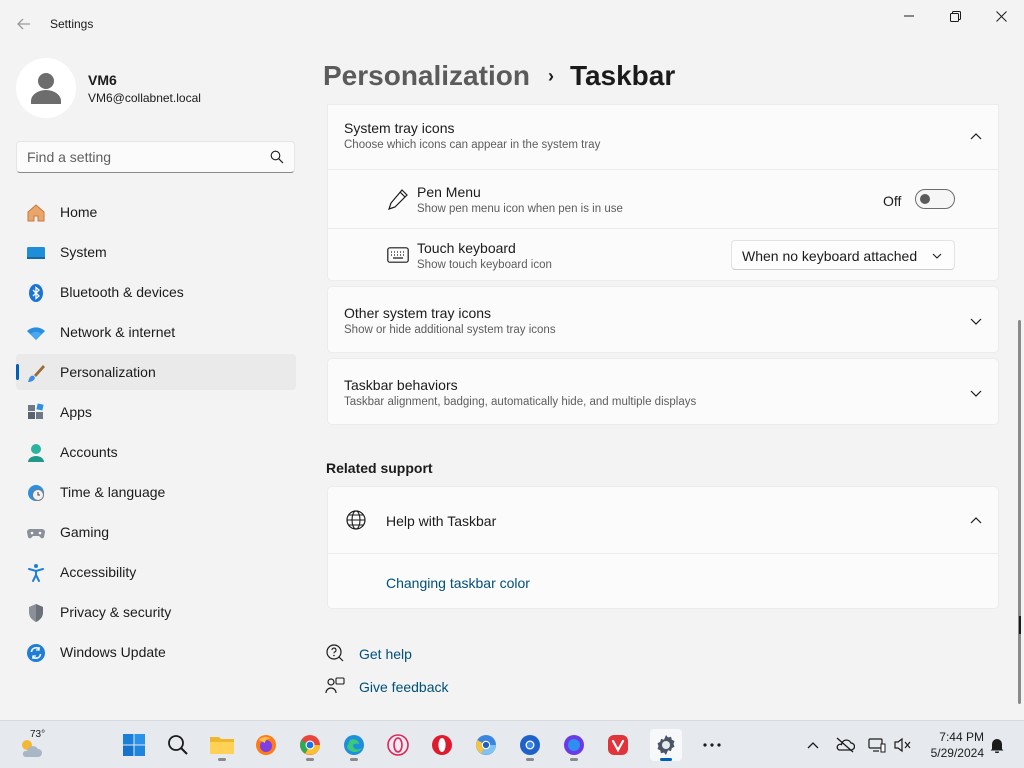  I want to click on page-title: Taskbar, so click(622, 75).